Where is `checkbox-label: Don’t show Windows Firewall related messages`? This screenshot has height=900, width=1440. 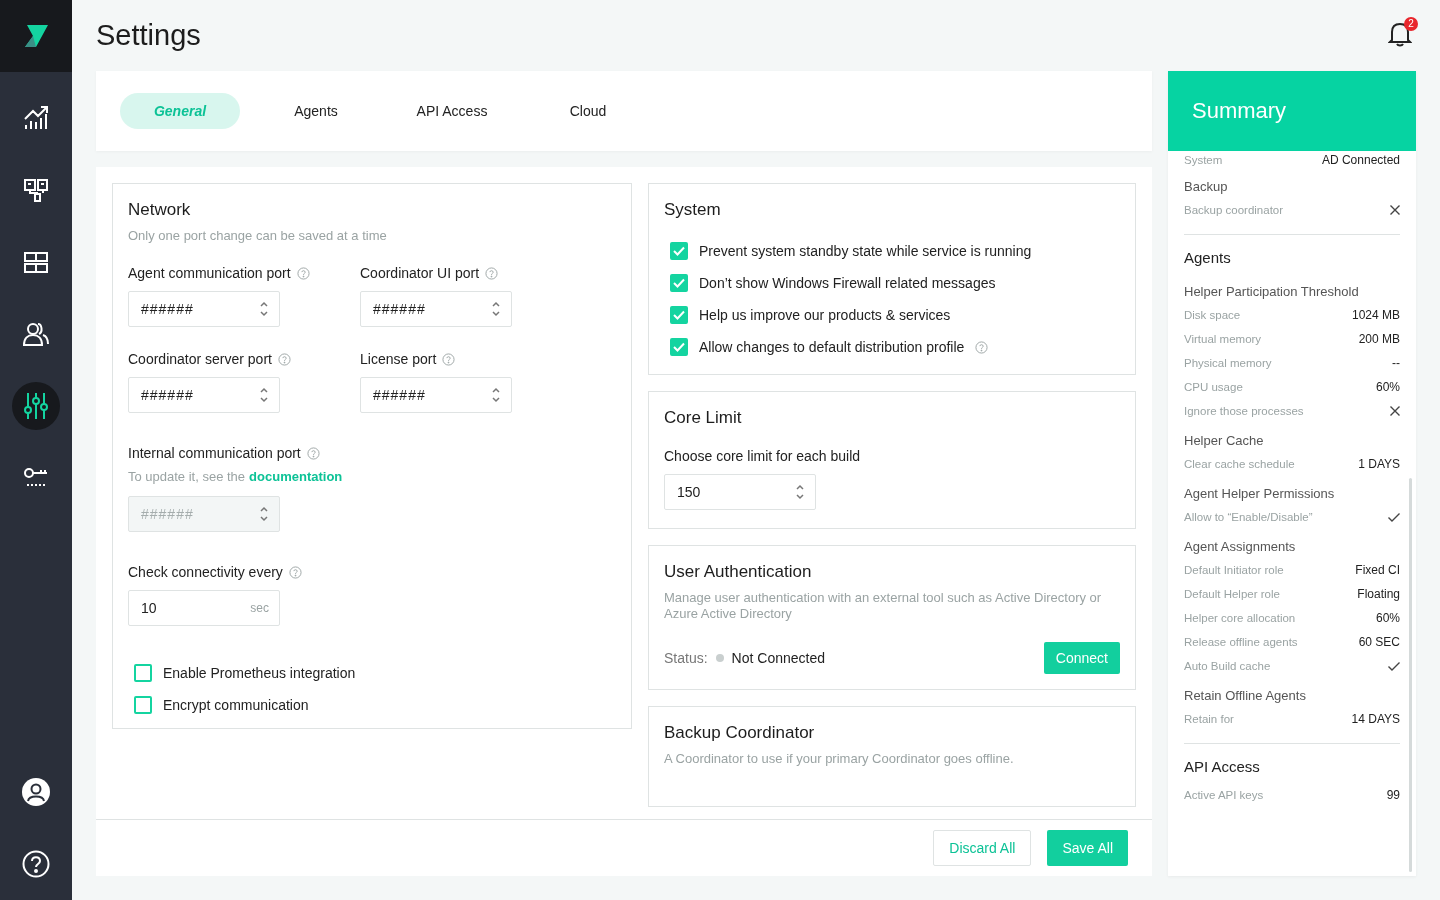 checkbox-label: Don’t show Windows Firewall related messages is located at coordinates (847, 283).